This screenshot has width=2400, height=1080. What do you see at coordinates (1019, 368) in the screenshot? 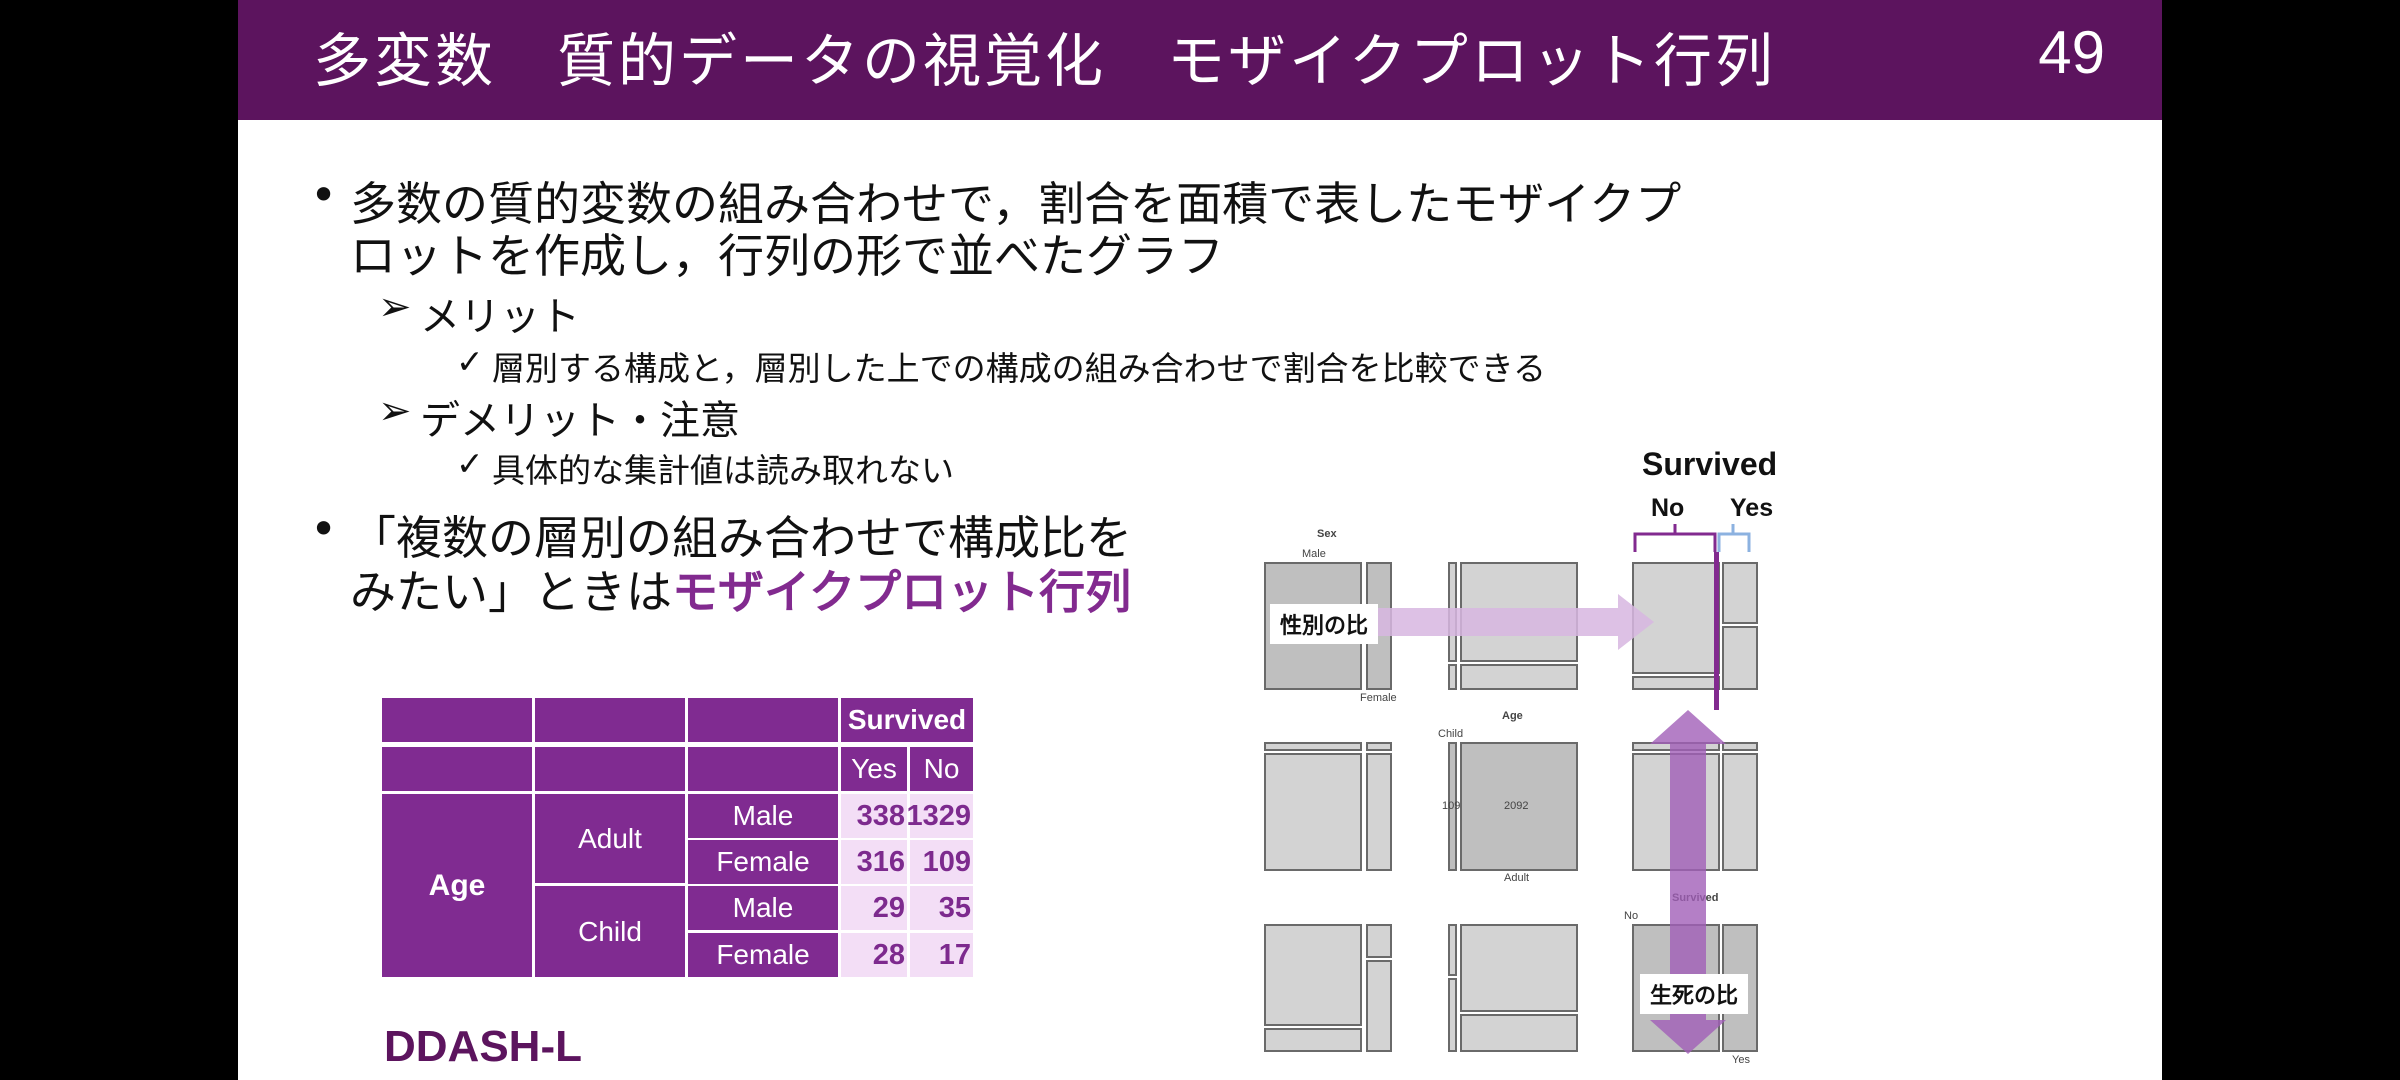
I see `merit-item: 層別する構成と，層別した上での構成の組み合わせで割合を比較できる` at bounding box center [1019, 368].